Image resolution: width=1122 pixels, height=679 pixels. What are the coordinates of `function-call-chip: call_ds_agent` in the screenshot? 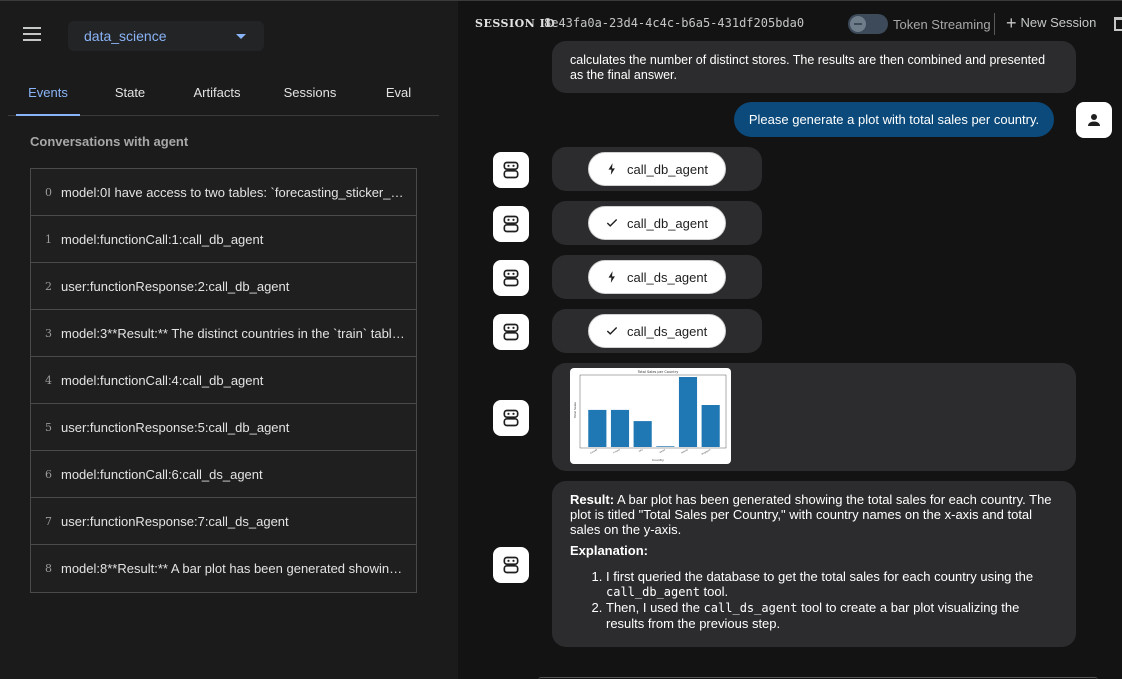 It's located at (657, 277).